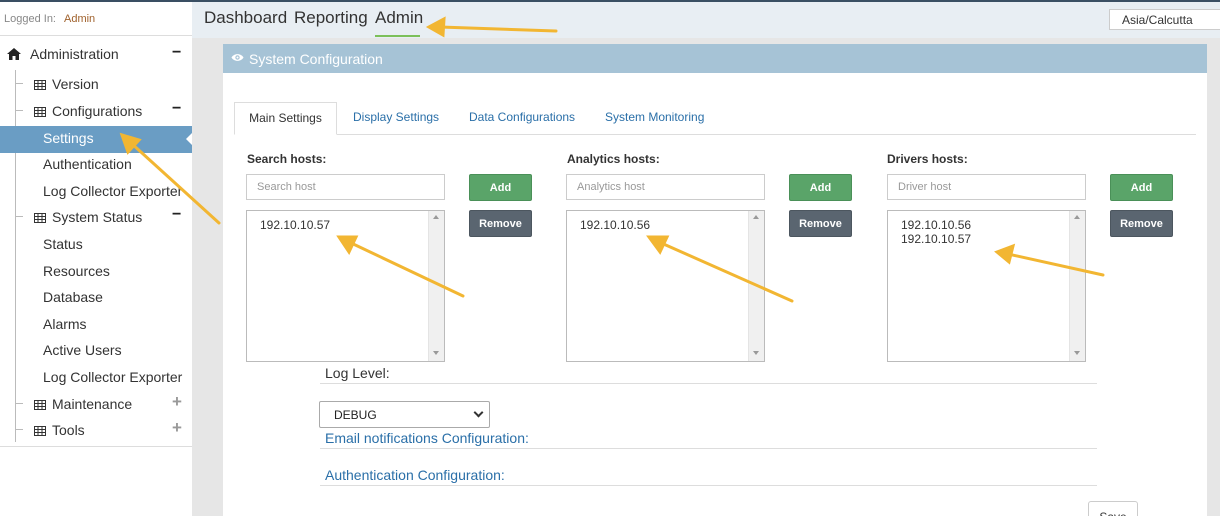 This screenshot has height=516, width=1220. I want to click on sidebar-item-configurations: Configurations, so click(88, 111).